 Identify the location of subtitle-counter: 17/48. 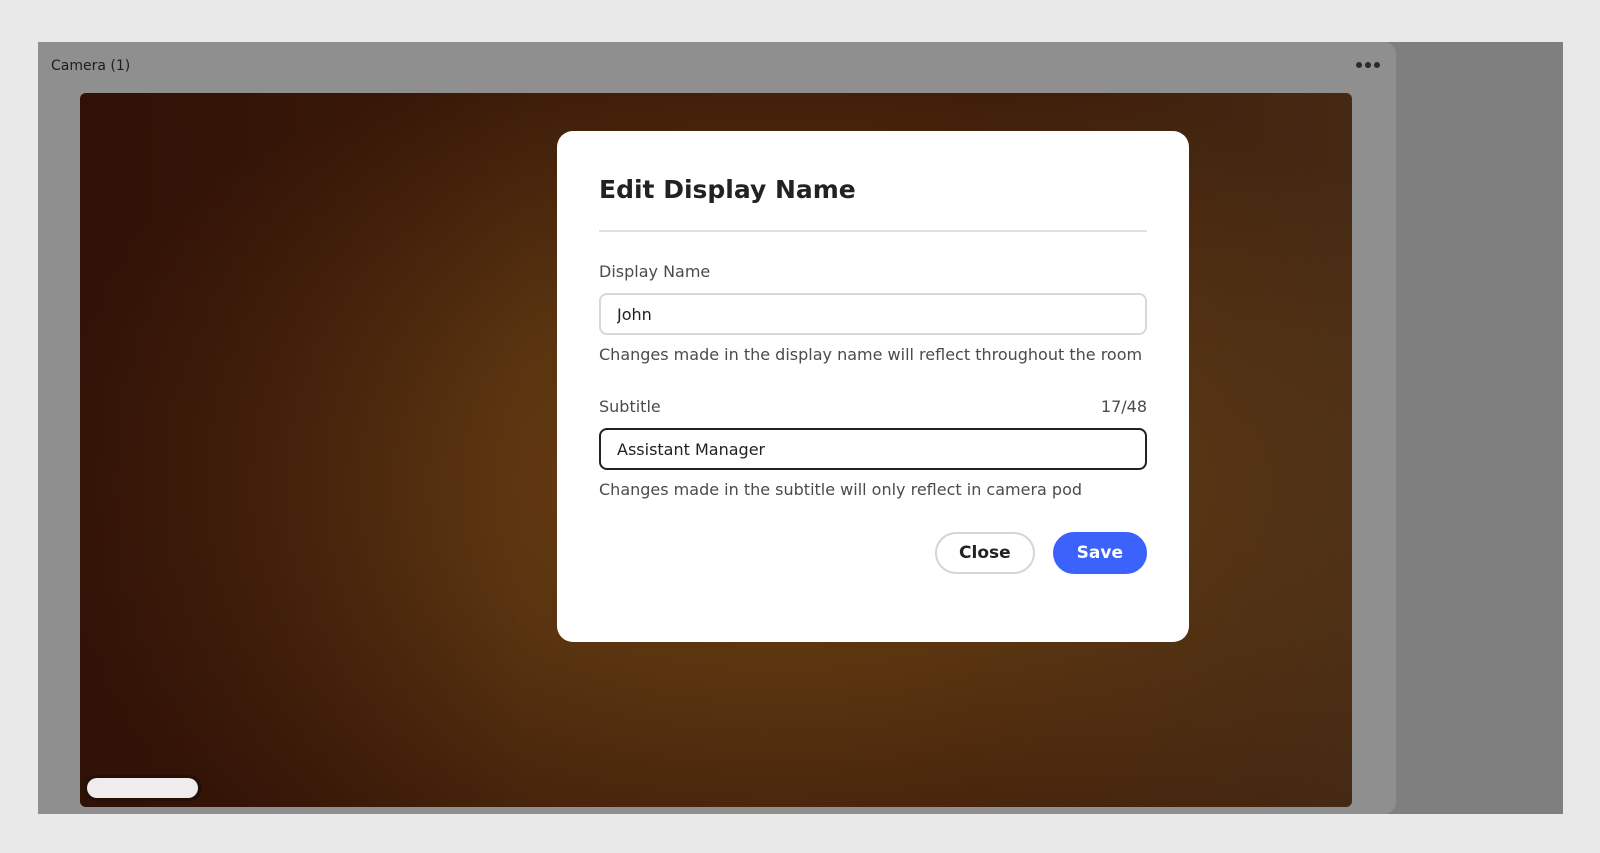
(1123, 406).